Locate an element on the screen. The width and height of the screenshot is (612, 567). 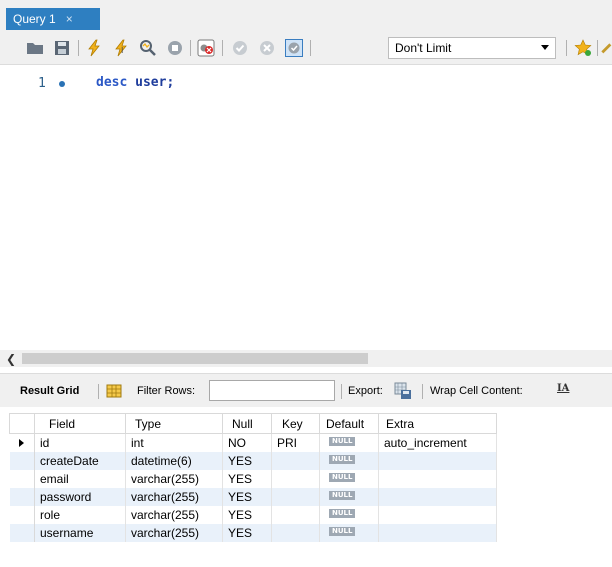
cell-extra: auto_increment is located at coordinates (437, 442).